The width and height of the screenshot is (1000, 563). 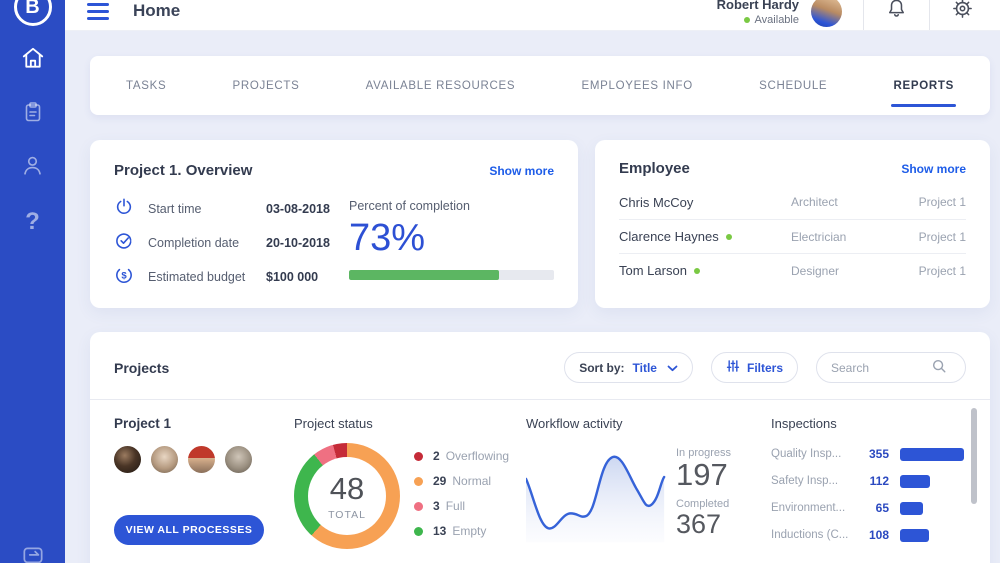 I want to click on tab-schedule: SCHEDULE, so click(x=793, y=86).